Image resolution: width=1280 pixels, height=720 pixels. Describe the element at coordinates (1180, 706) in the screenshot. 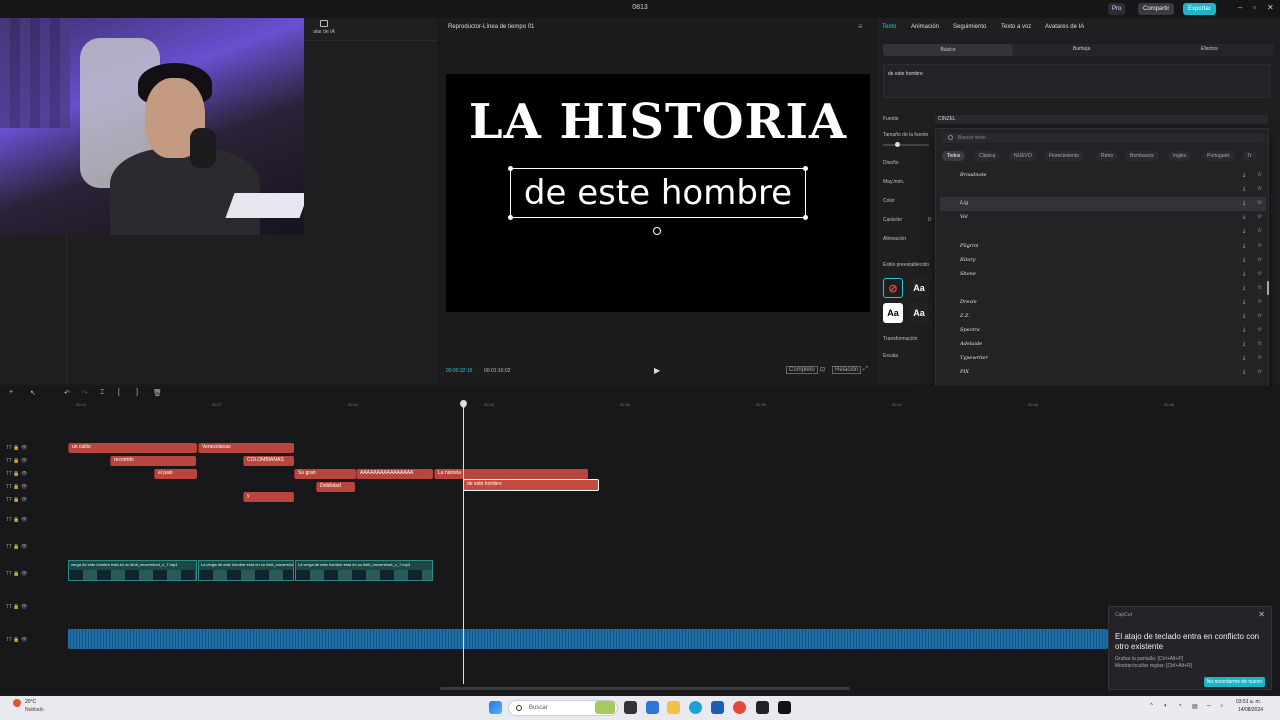

I see `network-icon: ◔` at that location.